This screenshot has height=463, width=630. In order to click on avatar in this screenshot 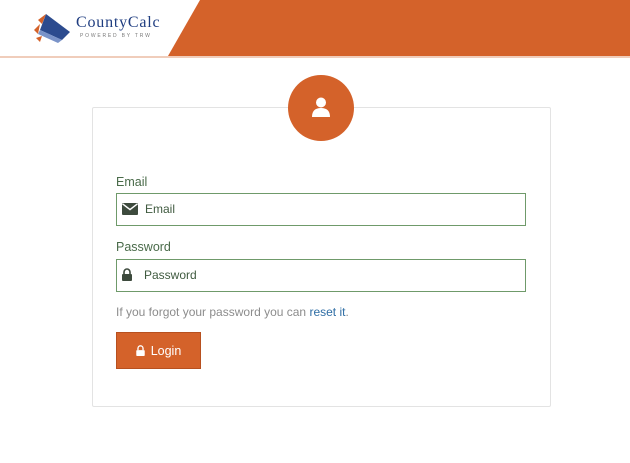, I will do `click(321, 108)`.